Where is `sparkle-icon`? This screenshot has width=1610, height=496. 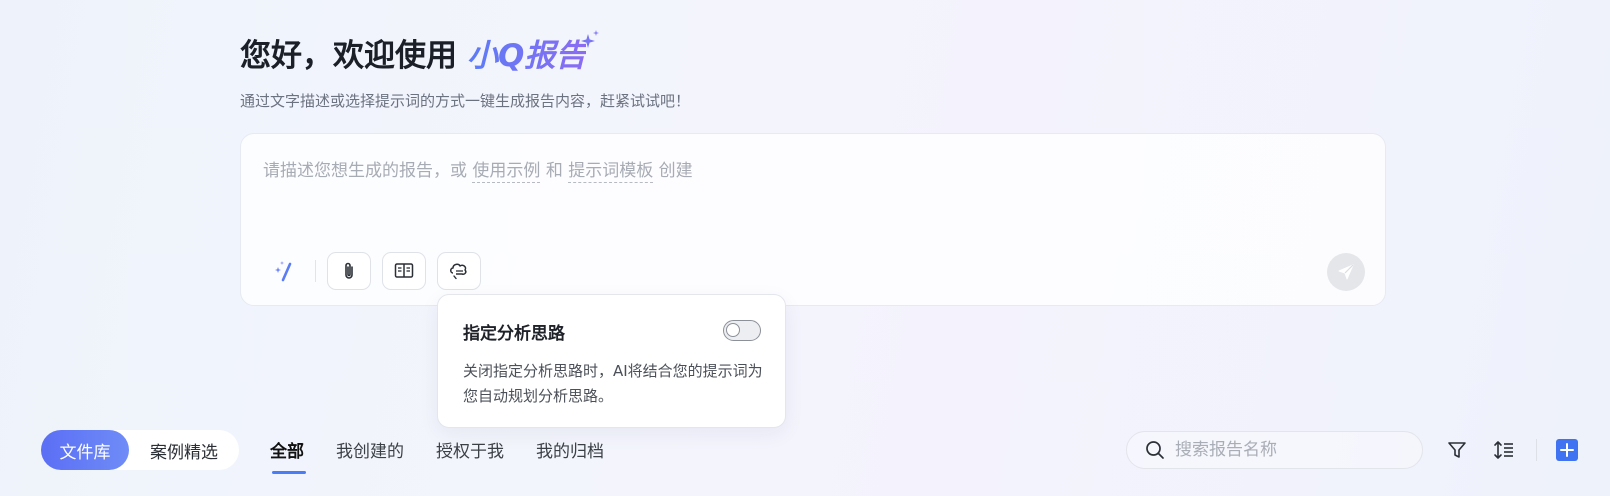
sparkle-icon is located at coordinates (590, 39).